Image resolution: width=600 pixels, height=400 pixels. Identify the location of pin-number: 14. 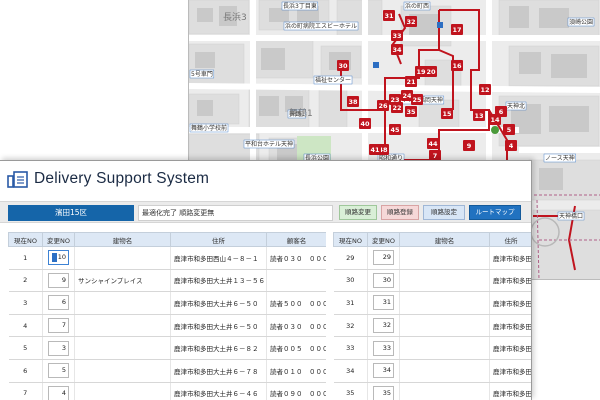
(495, 120).